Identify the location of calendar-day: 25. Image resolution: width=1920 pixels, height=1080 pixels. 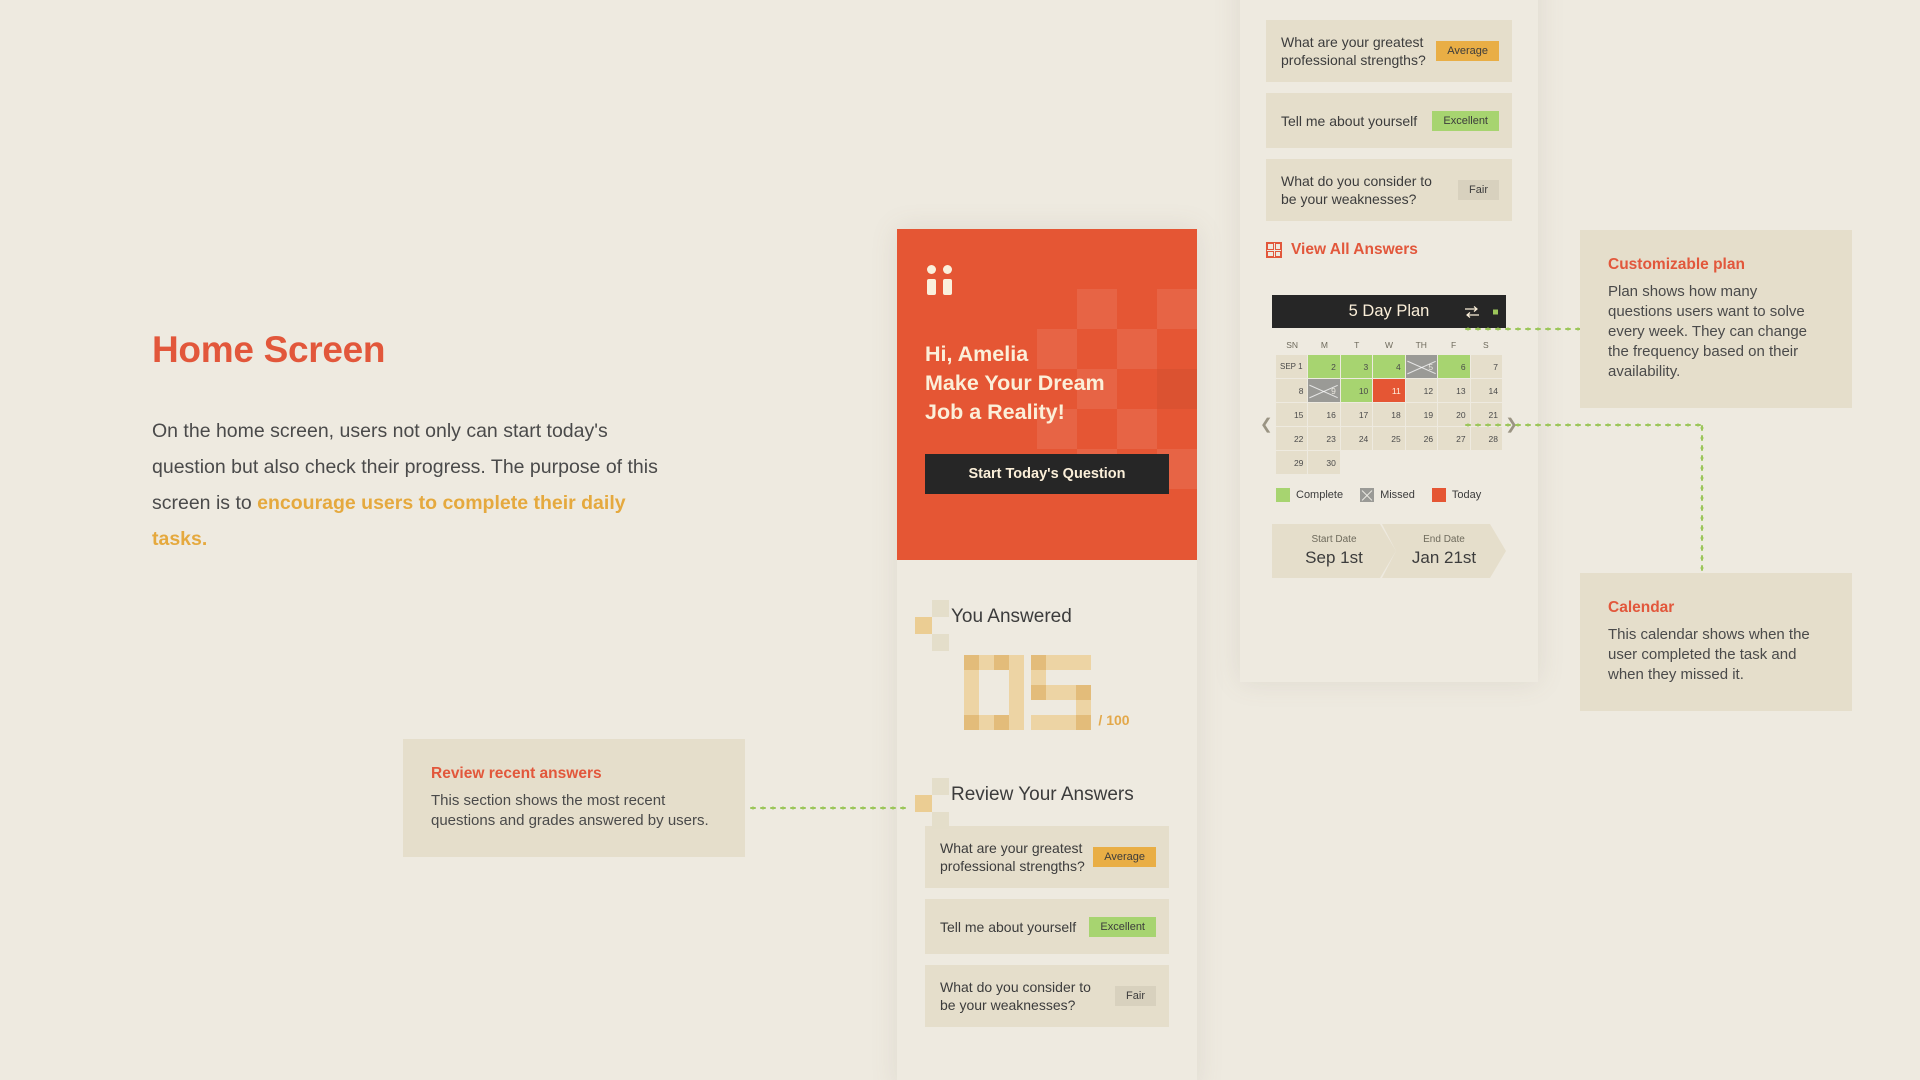
(1389, 438).